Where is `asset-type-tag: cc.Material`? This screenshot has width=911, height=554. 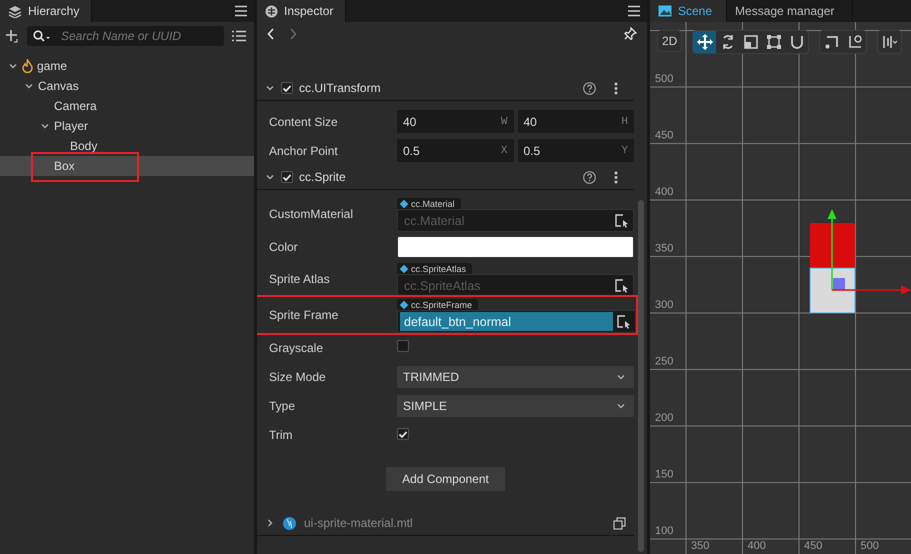
asset-type-tag: cc.Material is located at coordinates (429, 203).